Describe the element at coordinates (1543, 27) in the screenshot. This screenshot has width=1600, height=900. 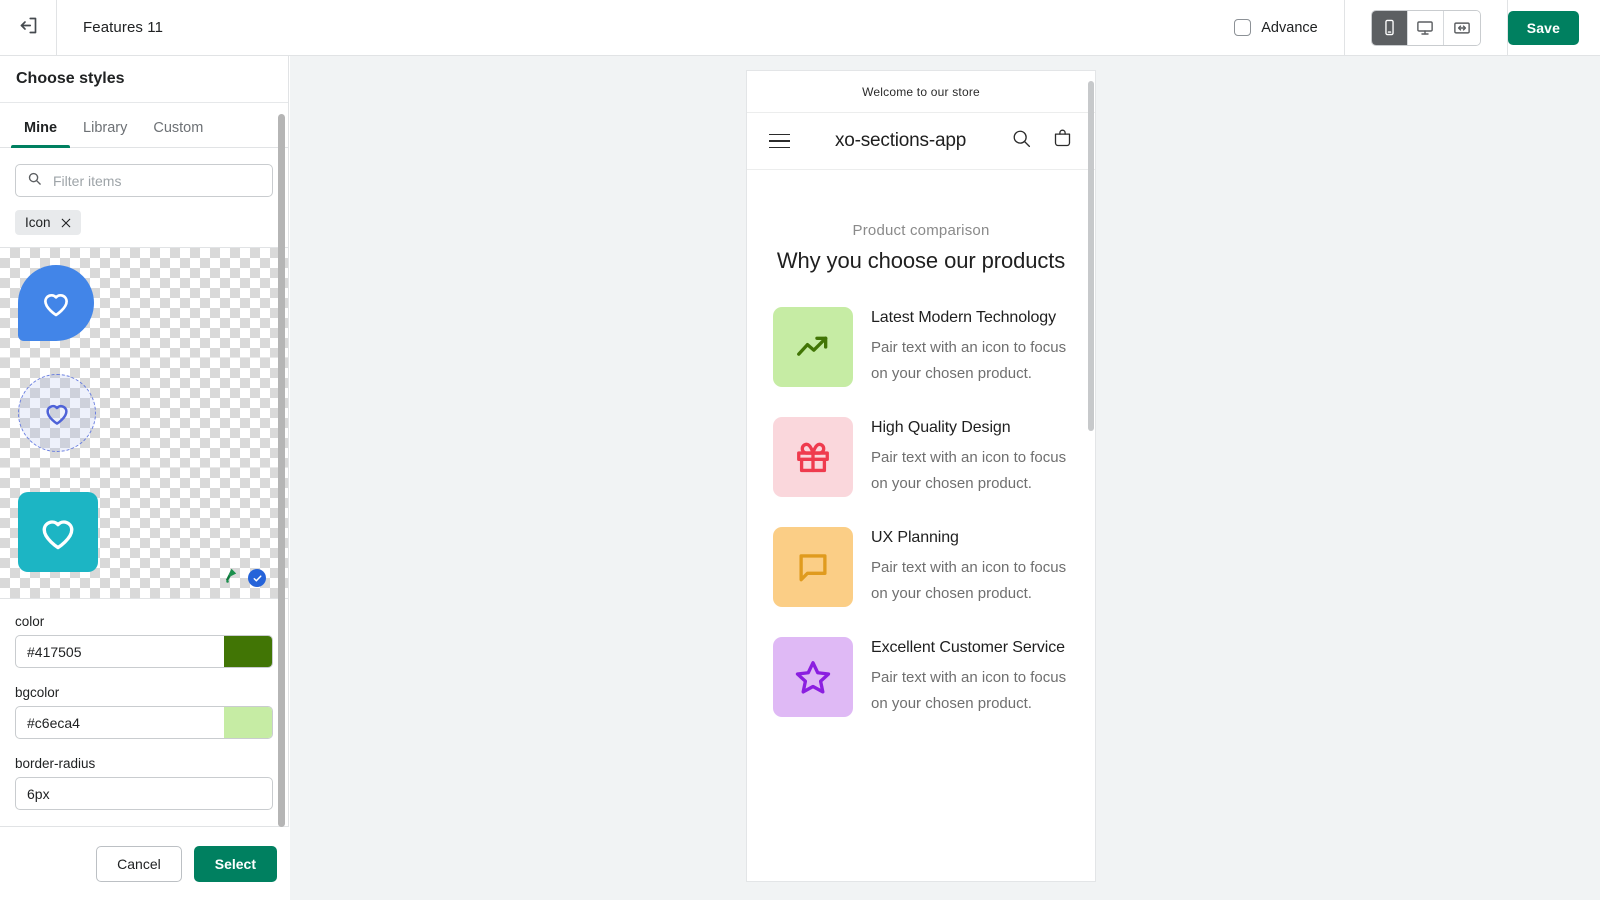
I see `save-button: Save` at that location.